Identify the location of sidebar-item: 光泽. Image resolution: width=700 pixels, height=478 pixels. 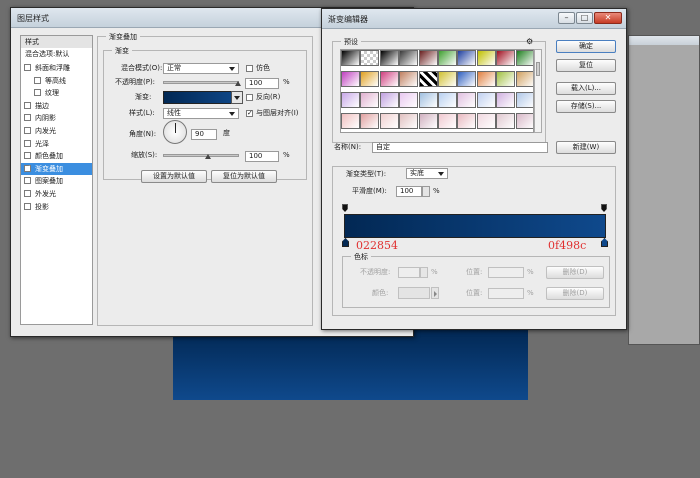
(56, 144).